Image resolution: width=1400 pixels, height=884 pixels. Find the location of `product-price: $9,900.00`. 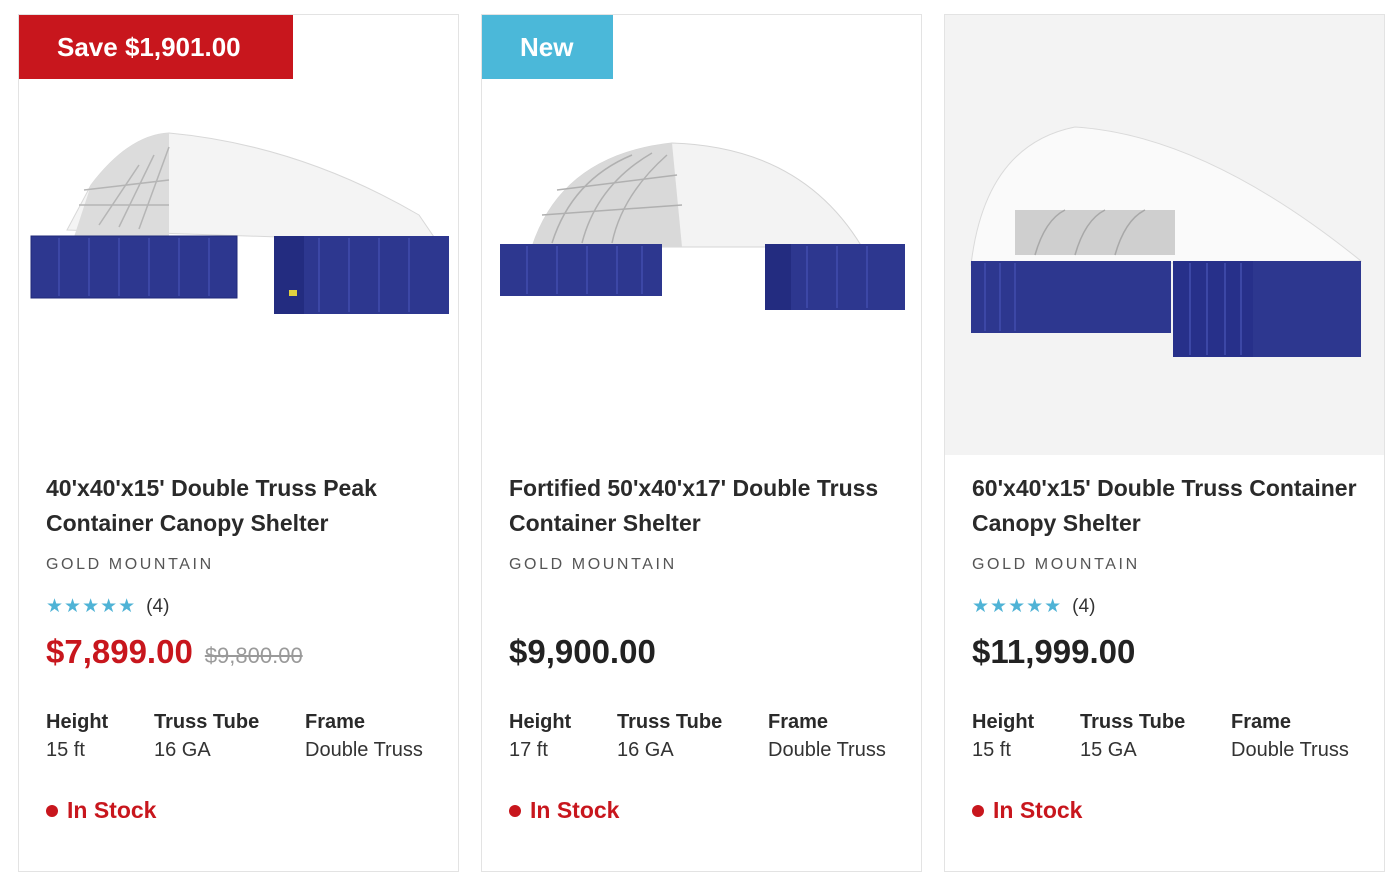

product-price: $9,900.00 is located at coordinates (582, 651).